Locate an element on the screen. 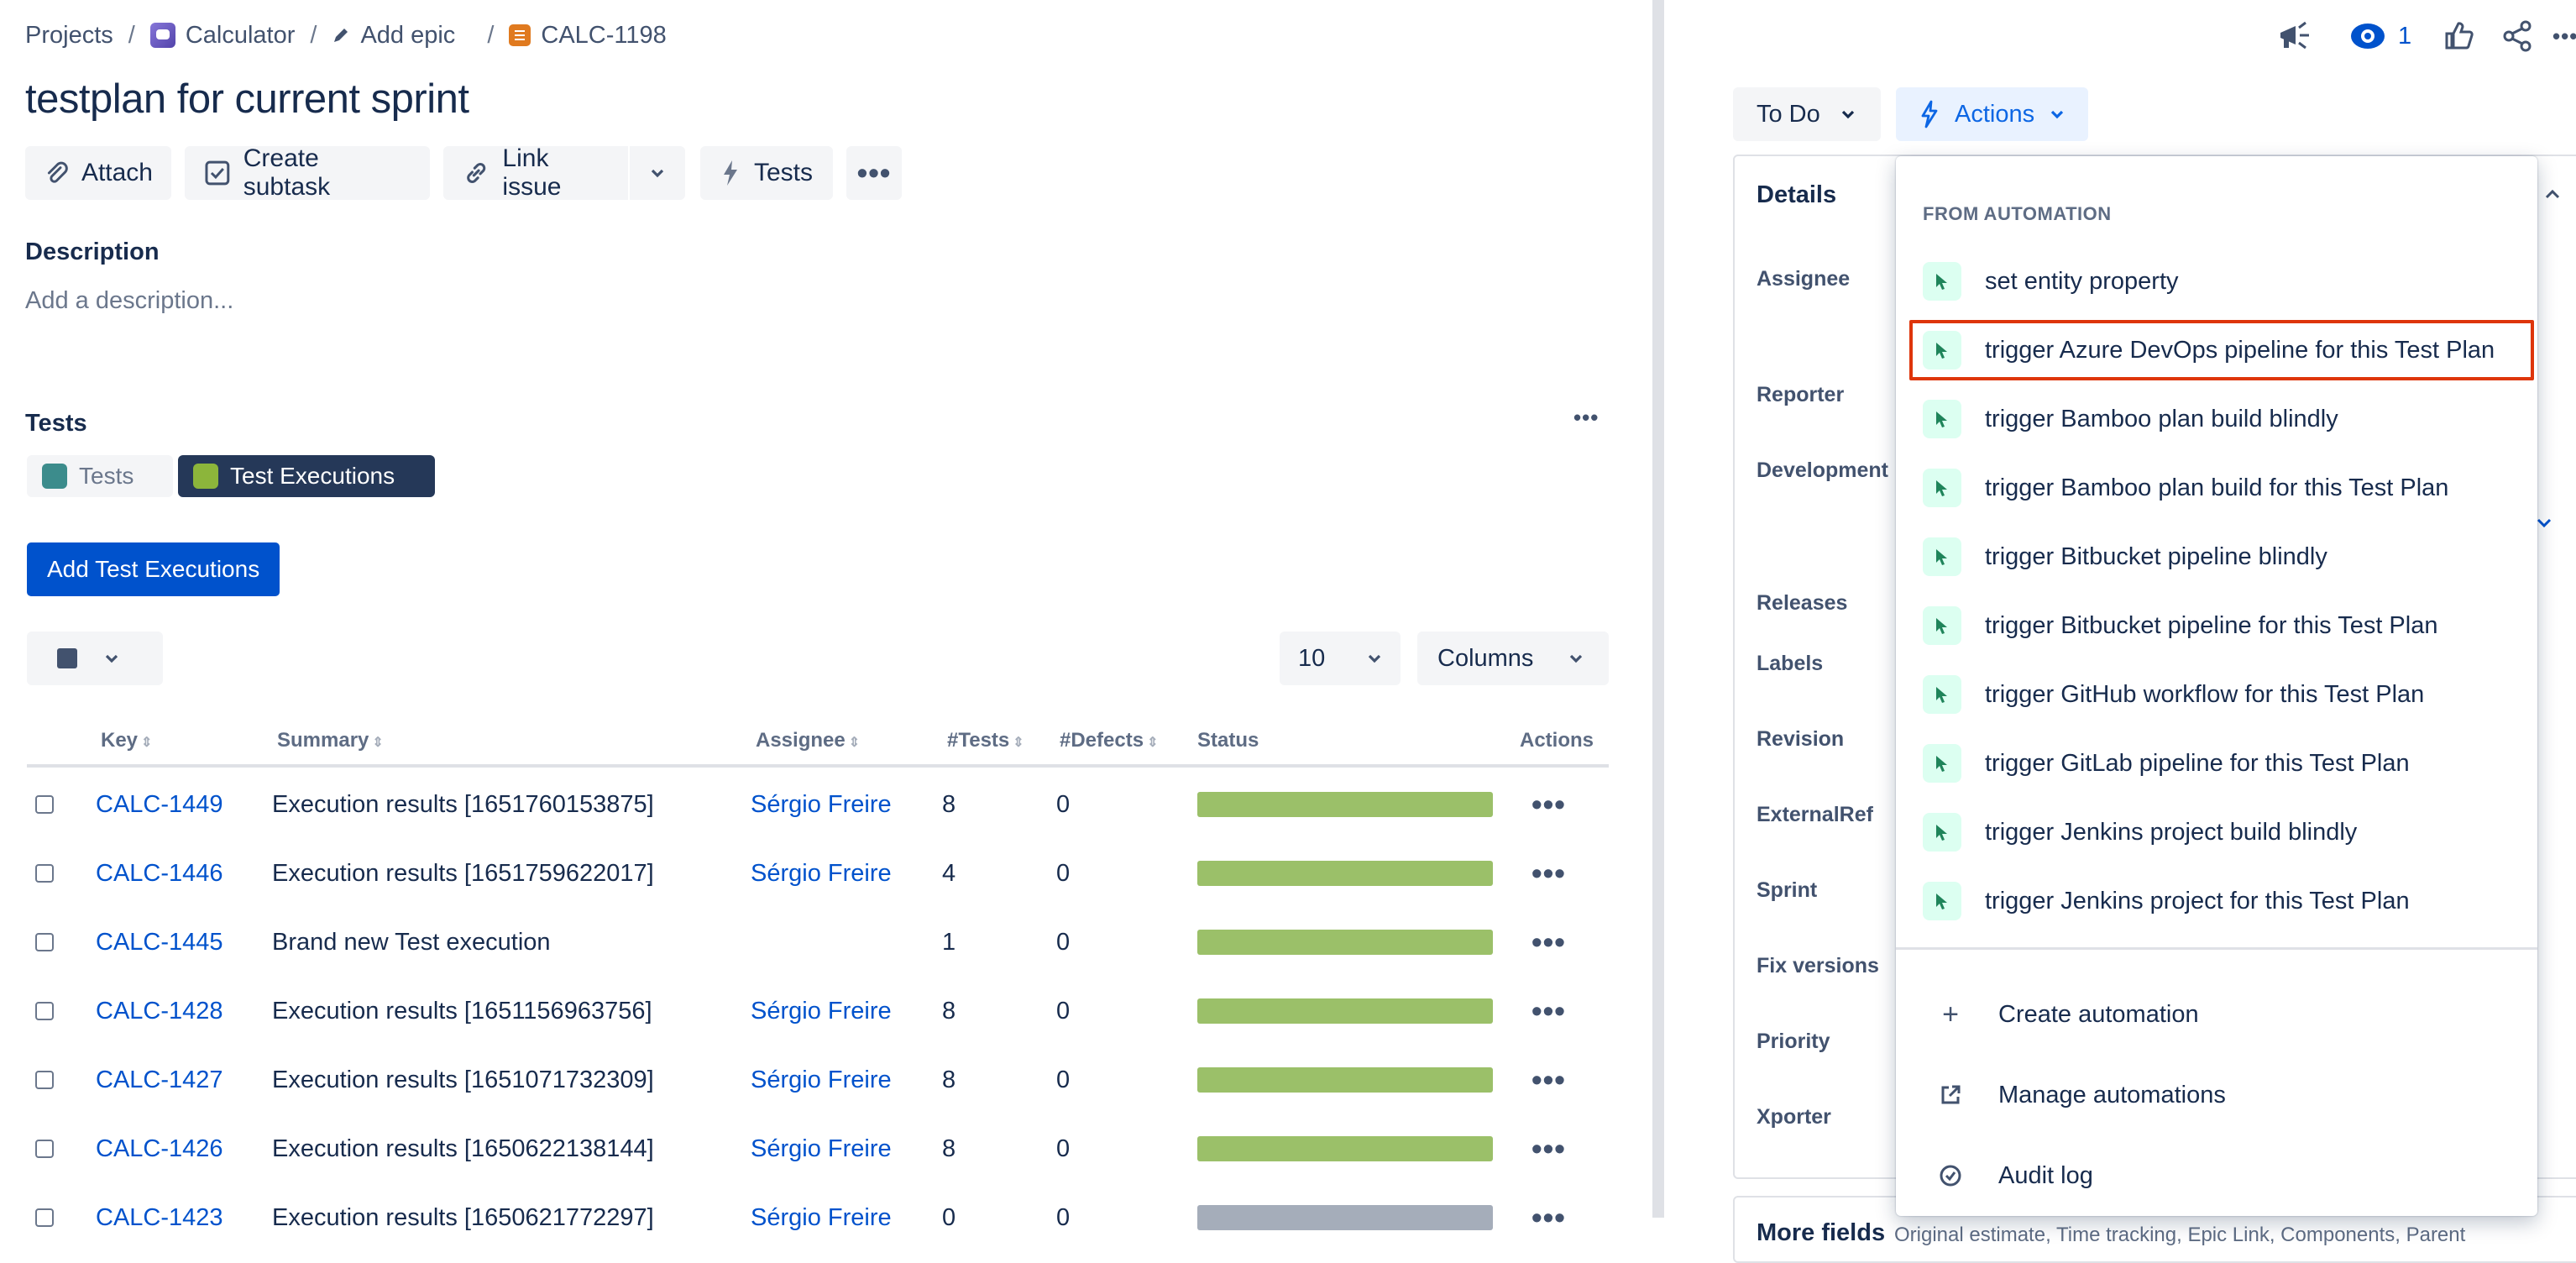 Image resolution: width=2576 pixels, height=1263 pixels. details-title: Details is located at coordinates (1797, 195).